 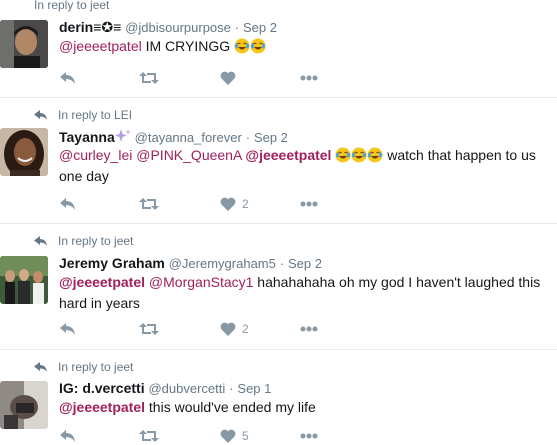 I want to click on mention: @MorganStacy1, so click(x=201, y=282).